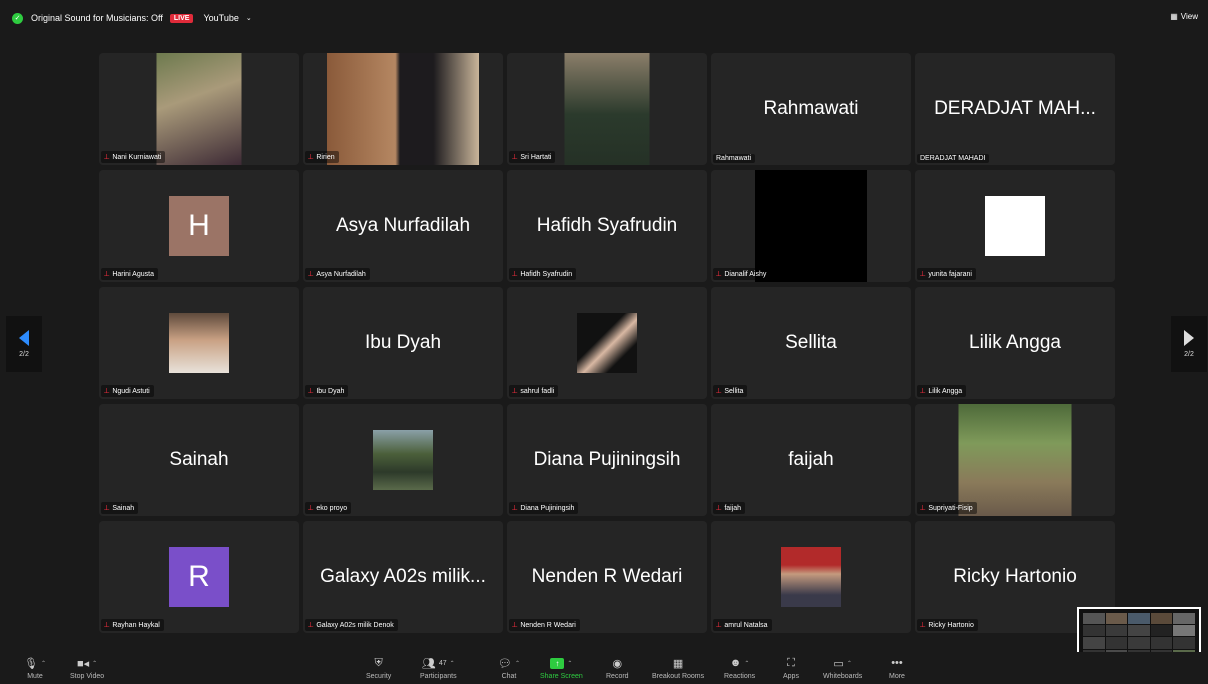 The image size is (1208, 684). What do you see at coordinates (729, 508) in the screenshot?
I see `participant-label: ⟂ faijah` at bounding box center [729, 508].